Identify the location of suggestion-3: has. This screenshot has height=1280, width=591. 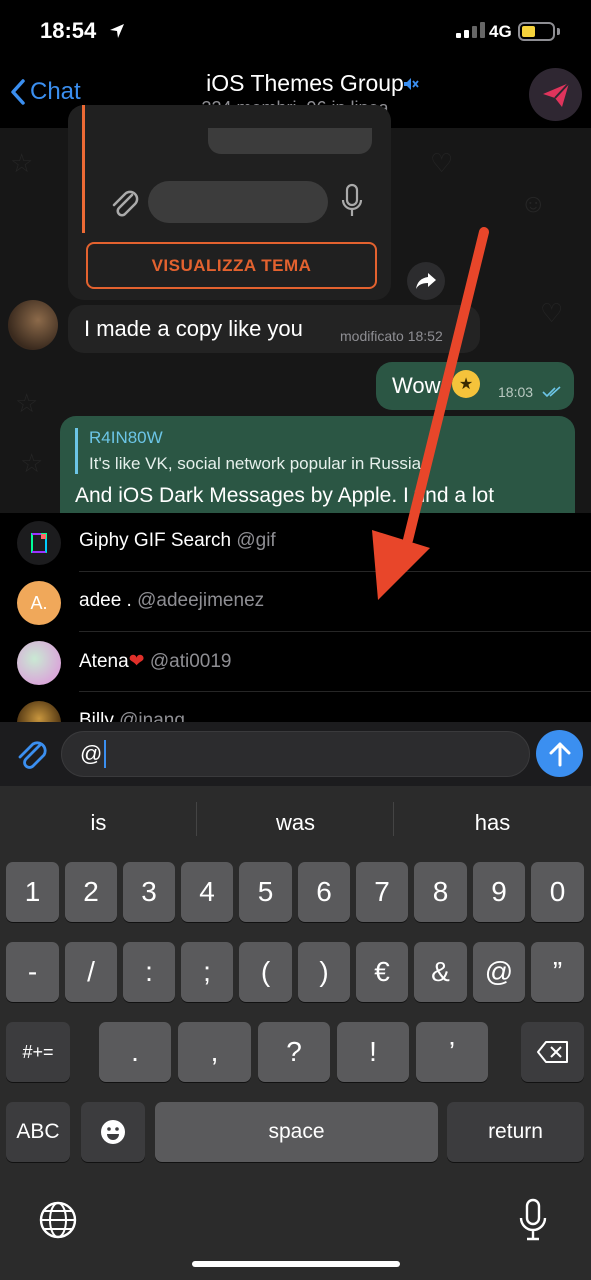
(492, 823).